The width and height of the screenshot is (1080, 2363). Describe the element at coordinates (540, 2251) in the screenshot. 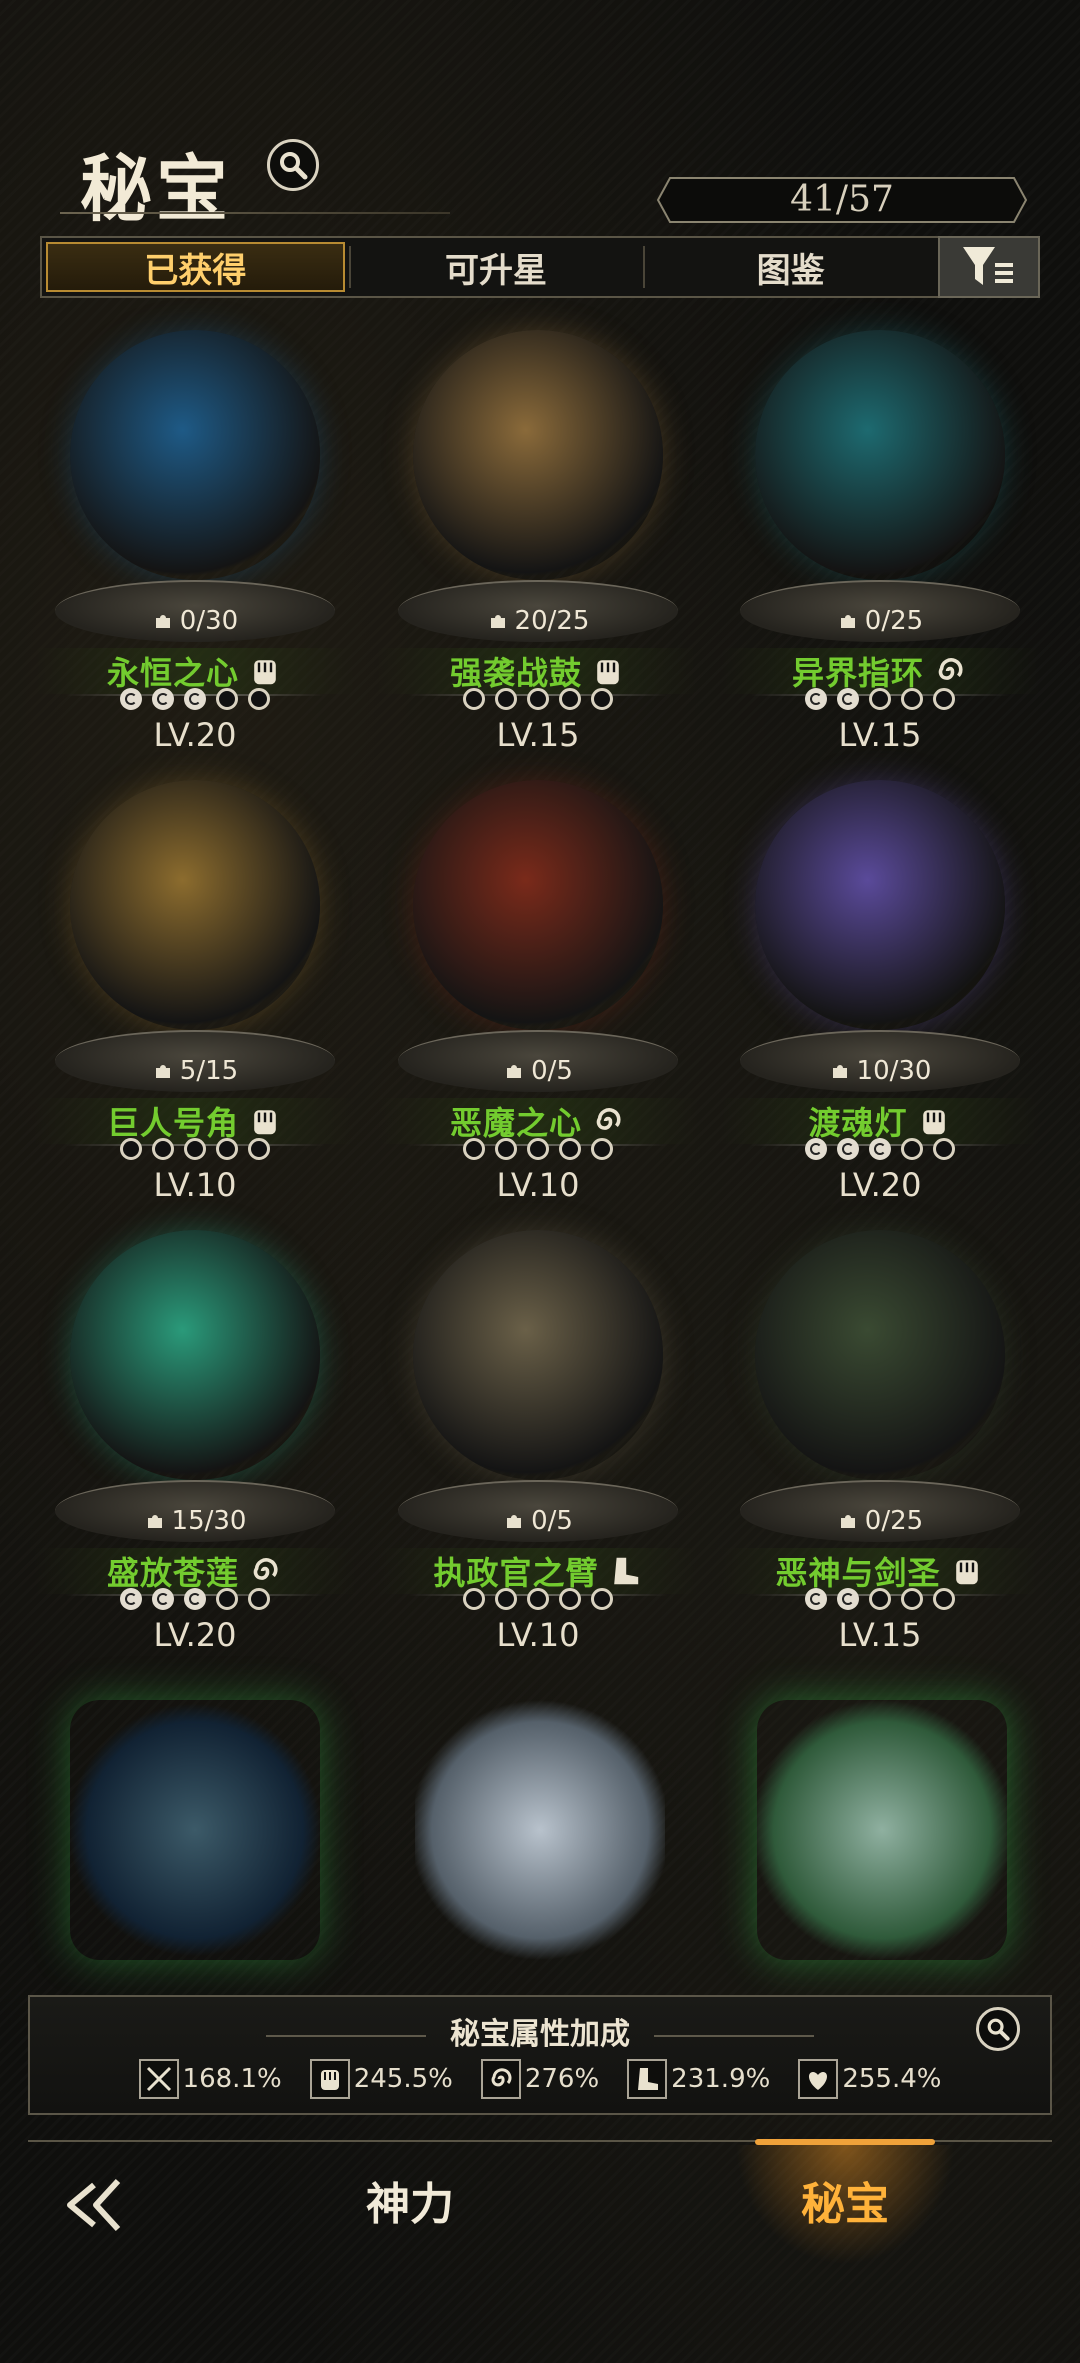

I see `bottom-nav: 神力 秘宝` at that location.